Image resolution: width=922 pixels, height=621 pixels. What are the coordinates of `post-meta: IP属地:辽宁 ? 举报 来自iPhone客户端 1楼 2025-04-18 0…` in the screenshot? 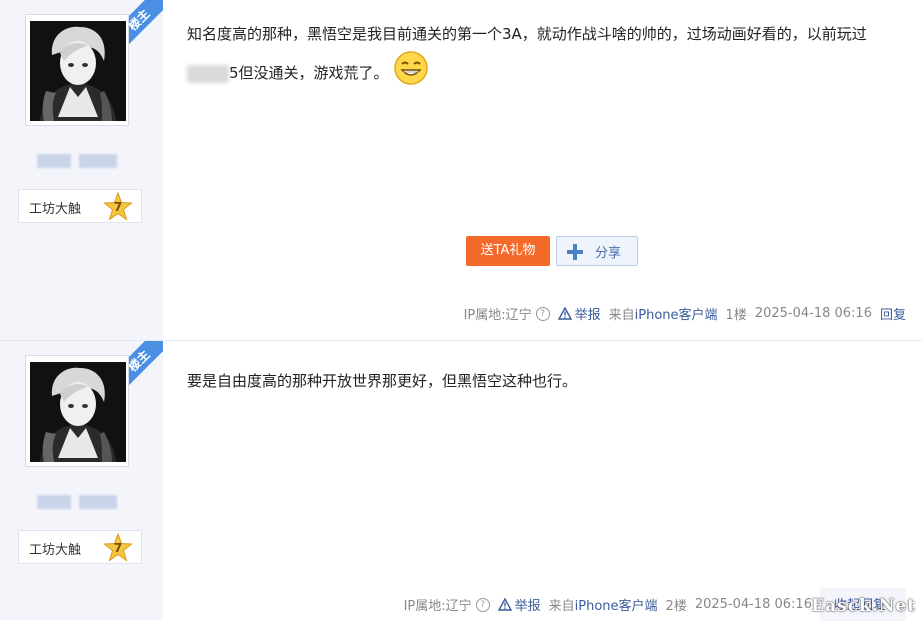 It's located at (685, 313).